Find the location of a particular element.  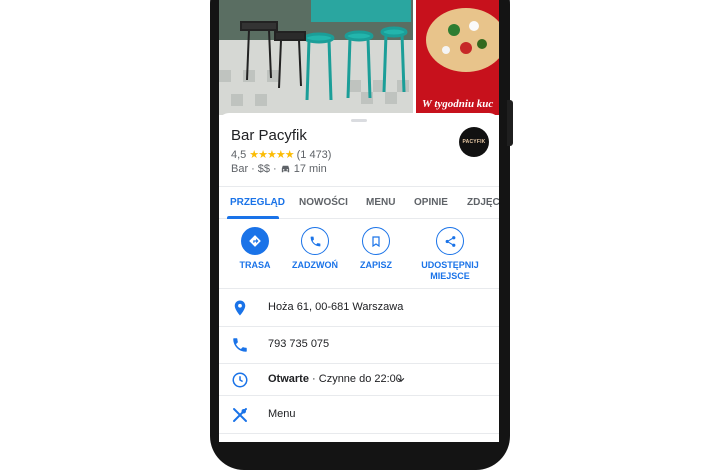

star-rating-icon: ★★★★★ is located at coordinates (271, 155).